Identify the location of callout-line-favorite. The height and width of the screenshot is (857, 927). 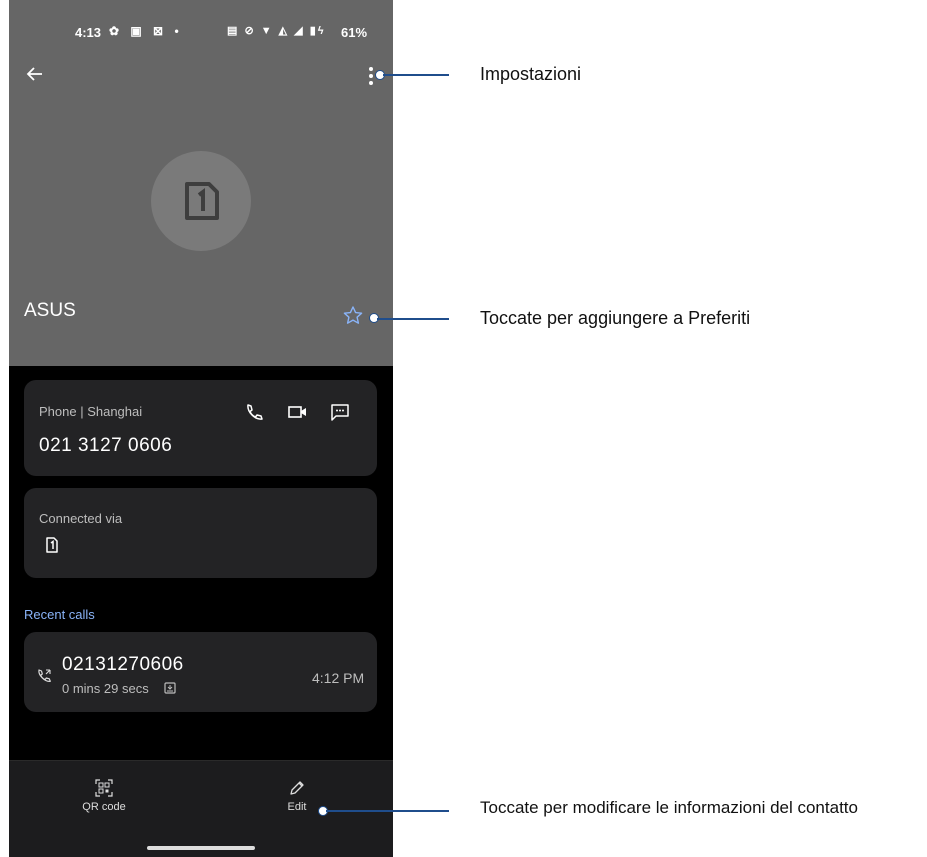
(413, 319).